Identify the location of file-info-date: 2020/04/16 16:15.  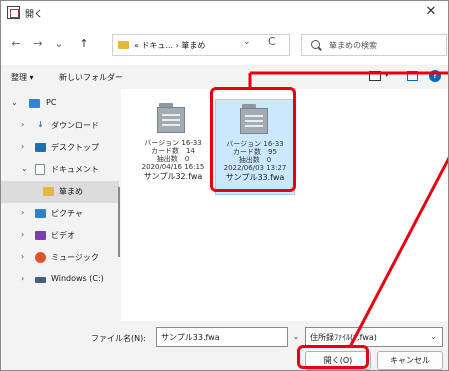
(173, 167).